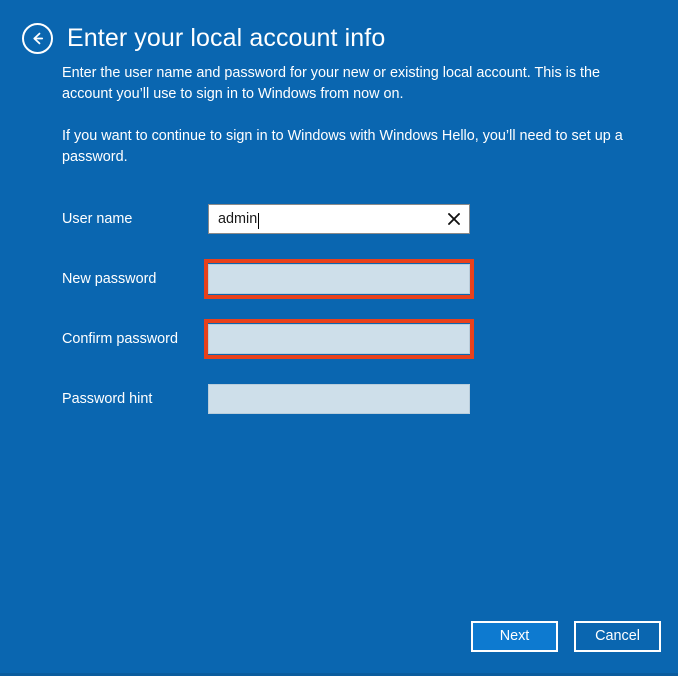  I want to click on field-wrap-new-password, so click(339, 279).